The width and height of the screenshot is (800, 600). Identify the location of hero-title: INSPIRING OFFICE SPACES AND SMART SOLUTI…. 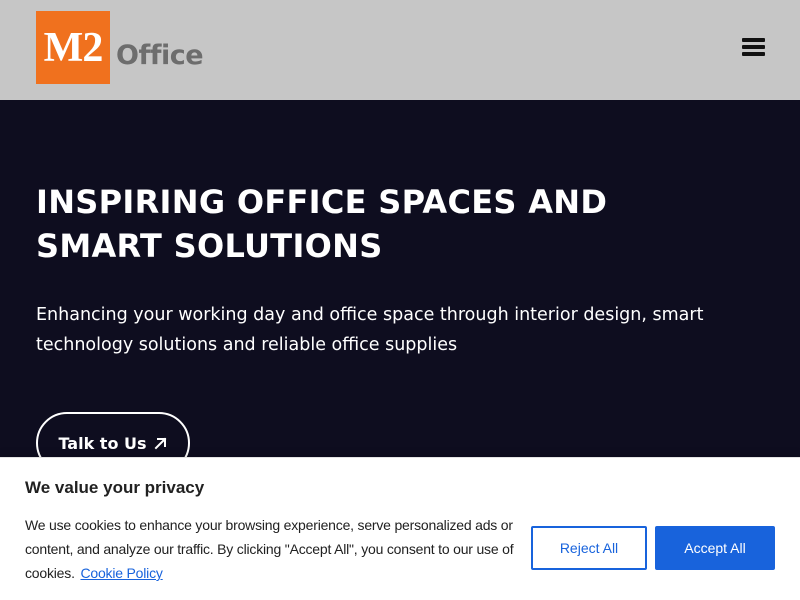
(356, 224).